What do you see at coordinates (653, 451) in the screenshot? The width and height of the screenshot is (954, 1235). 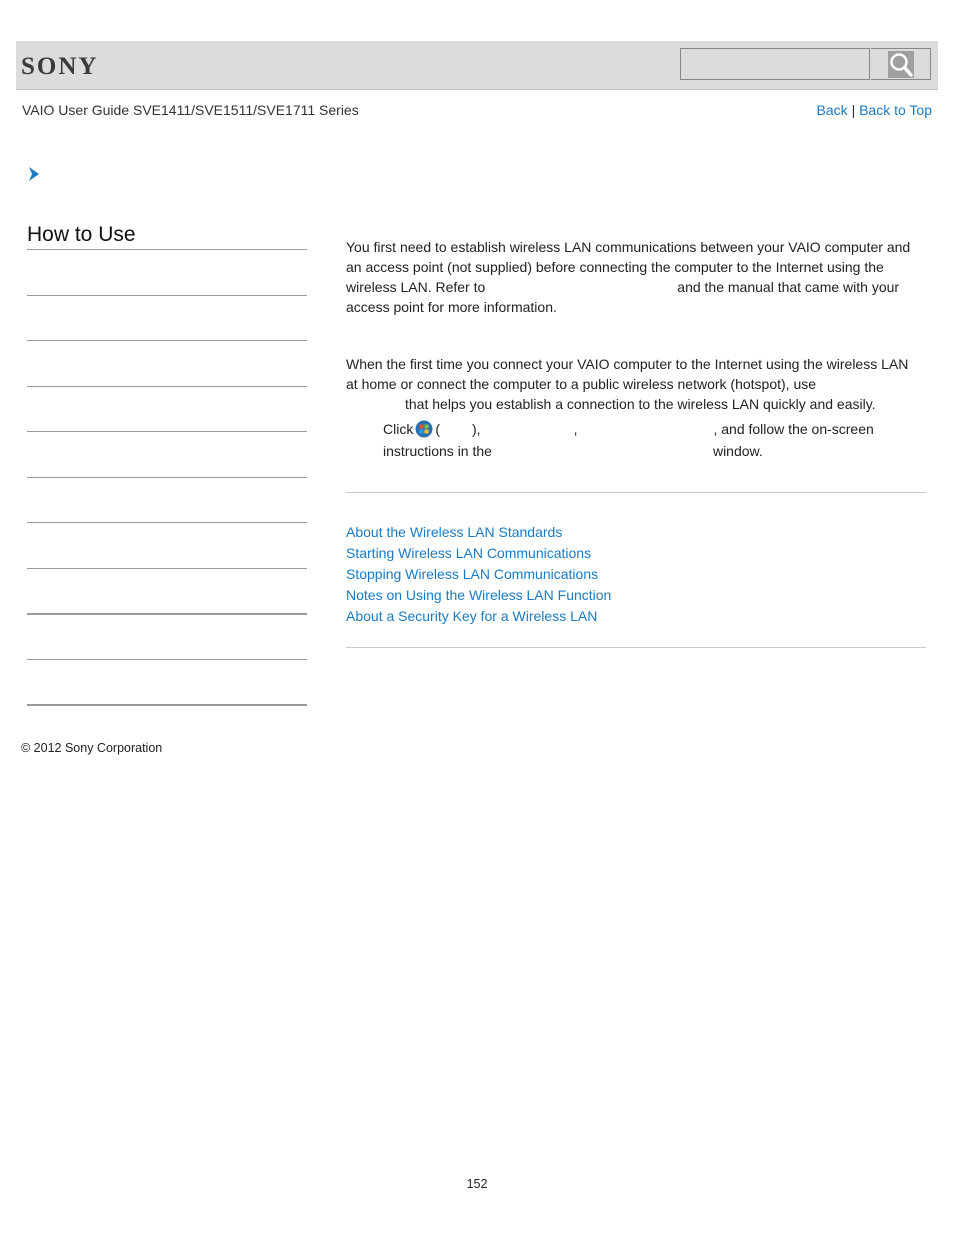 I see `text-line: instructions in the window.` at bounding box center [653, 451].